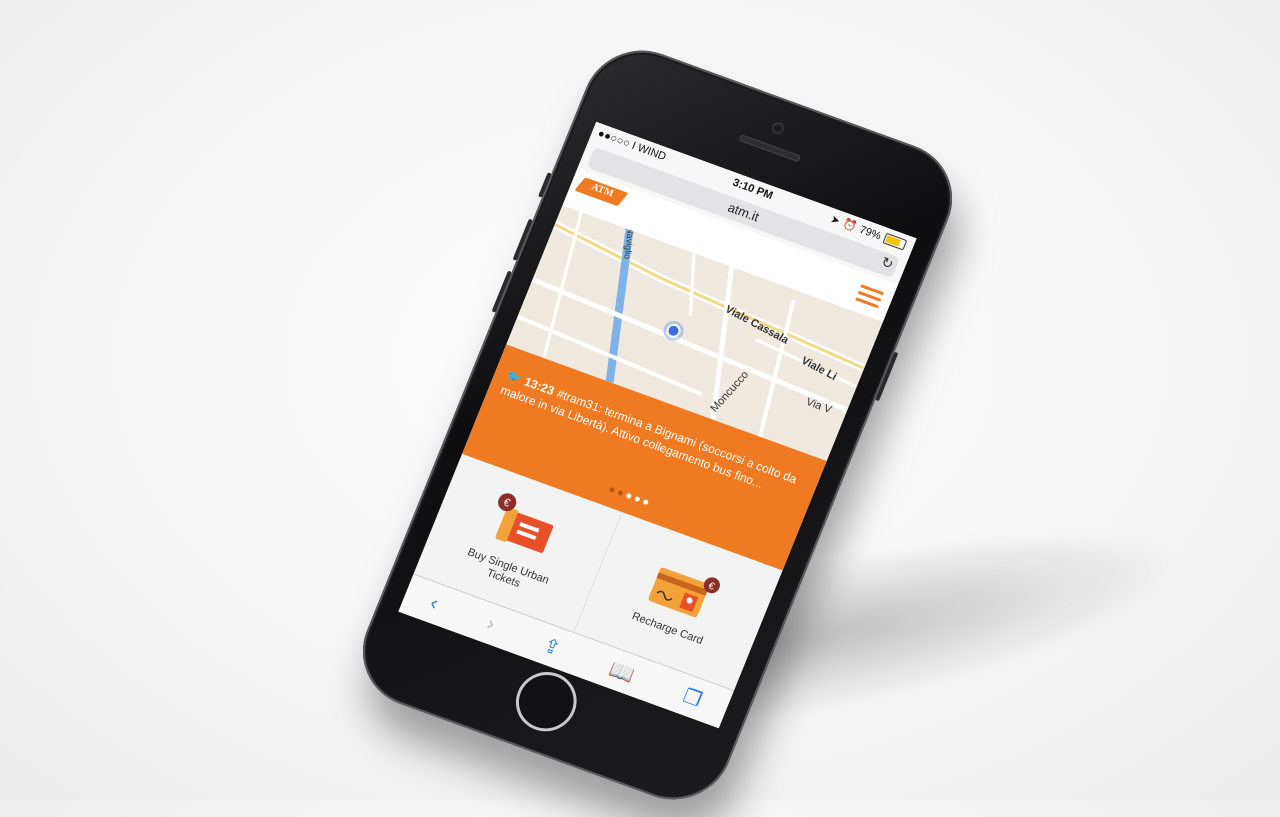 This screenshot has height=817, width=1280. Describe the element at coordinates (869, 298) in the screenshot. I see `menu-hamburger-icon` at that location.